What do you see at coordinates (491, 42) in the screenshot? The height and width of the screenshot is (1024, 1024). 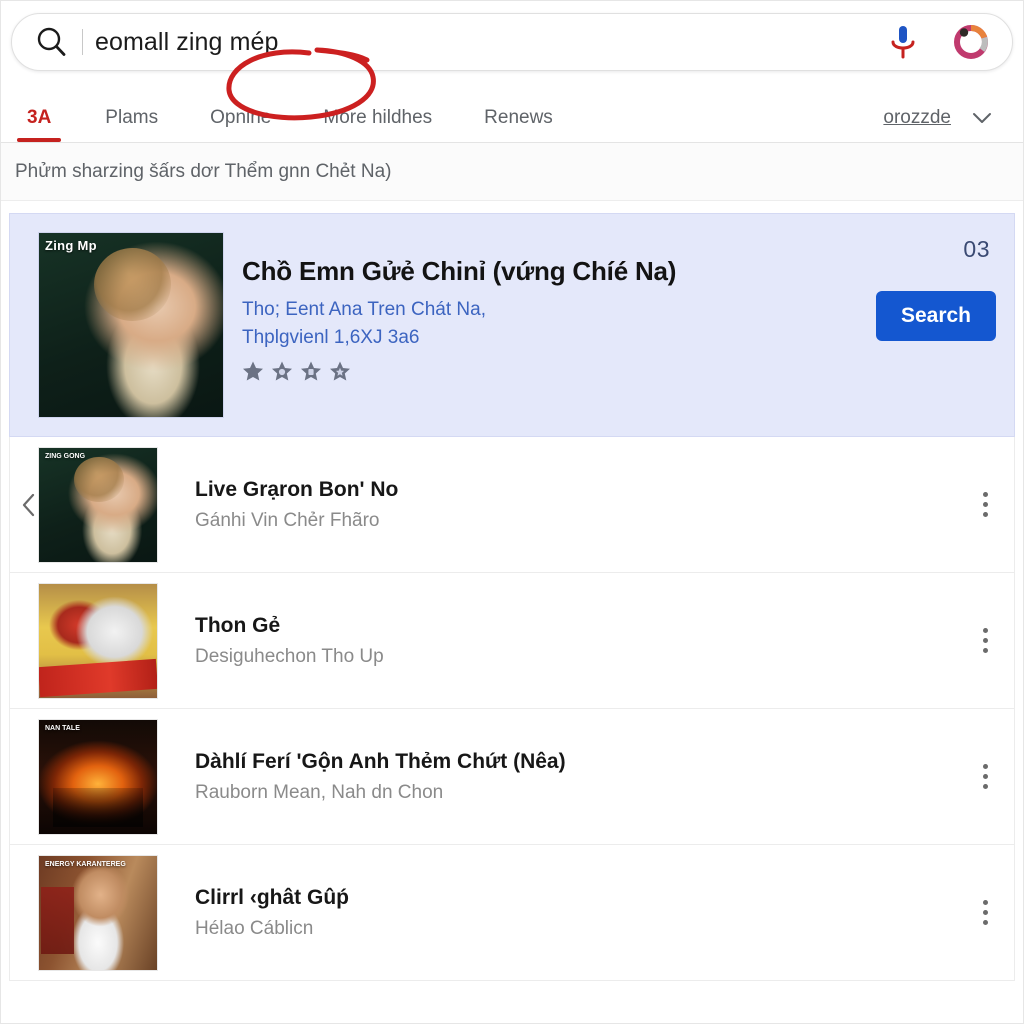 I see `search-input: eomall zing mép` at bounding box center [491, 42].